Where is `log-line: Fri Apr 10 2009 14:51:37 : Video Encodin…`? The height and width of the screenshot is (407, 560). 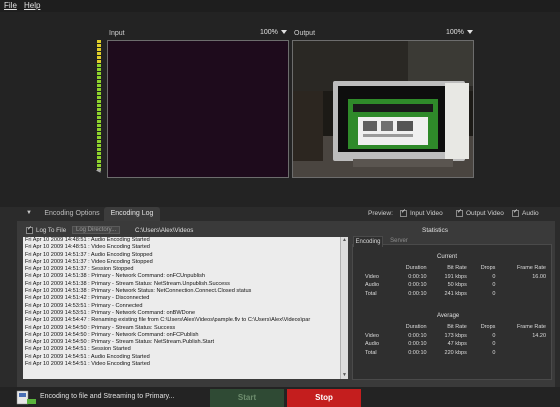 log-line: Fri Apr 10 2009 14:51:37 : Video Encodin… is located at coordinates (89, 261).